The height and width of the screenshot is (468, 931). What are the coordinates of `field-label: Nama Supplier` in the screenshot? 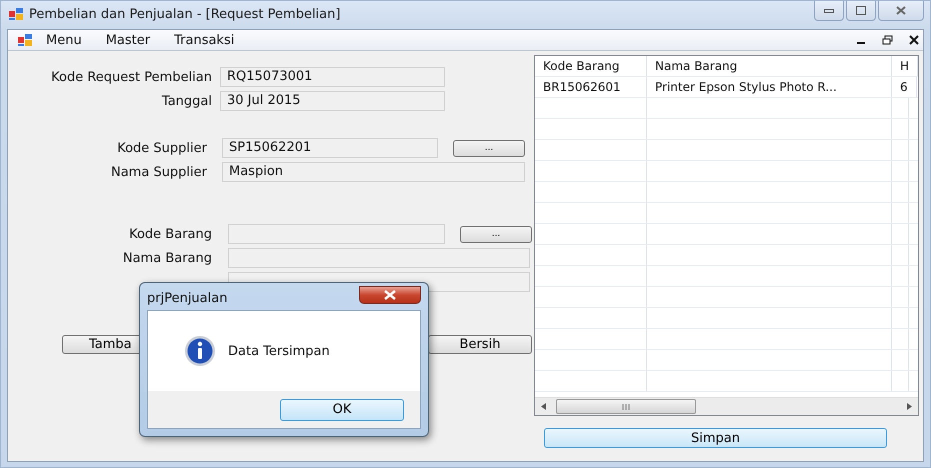 It's located at (158, 172).